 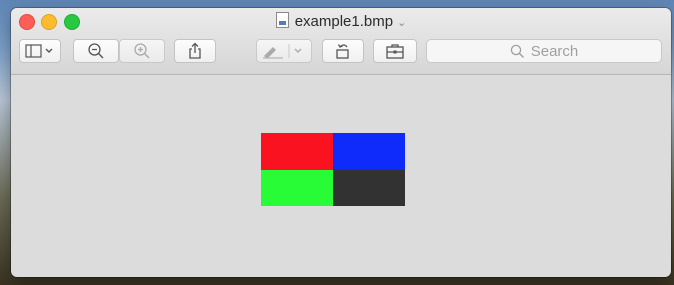 I want to click on zoom-in-icon, so click(x=142, y=51).